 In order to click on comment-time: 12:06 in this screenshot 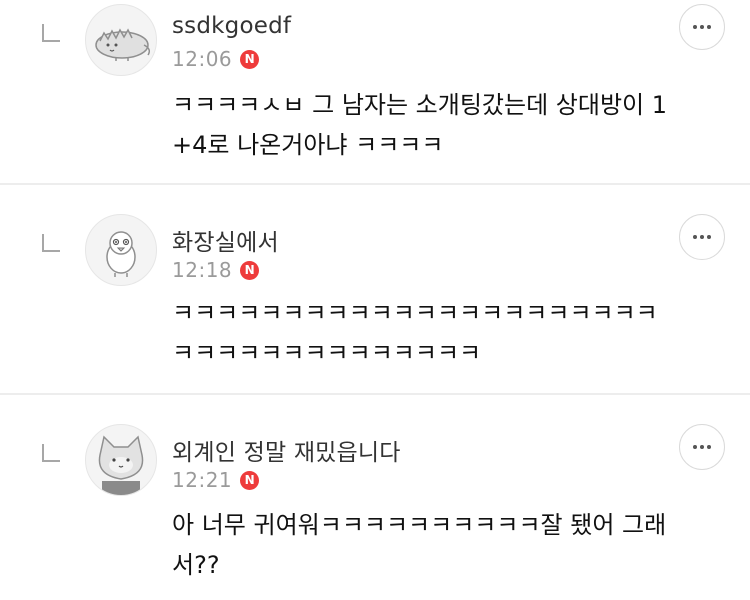, I will do `click(202, 59)`.